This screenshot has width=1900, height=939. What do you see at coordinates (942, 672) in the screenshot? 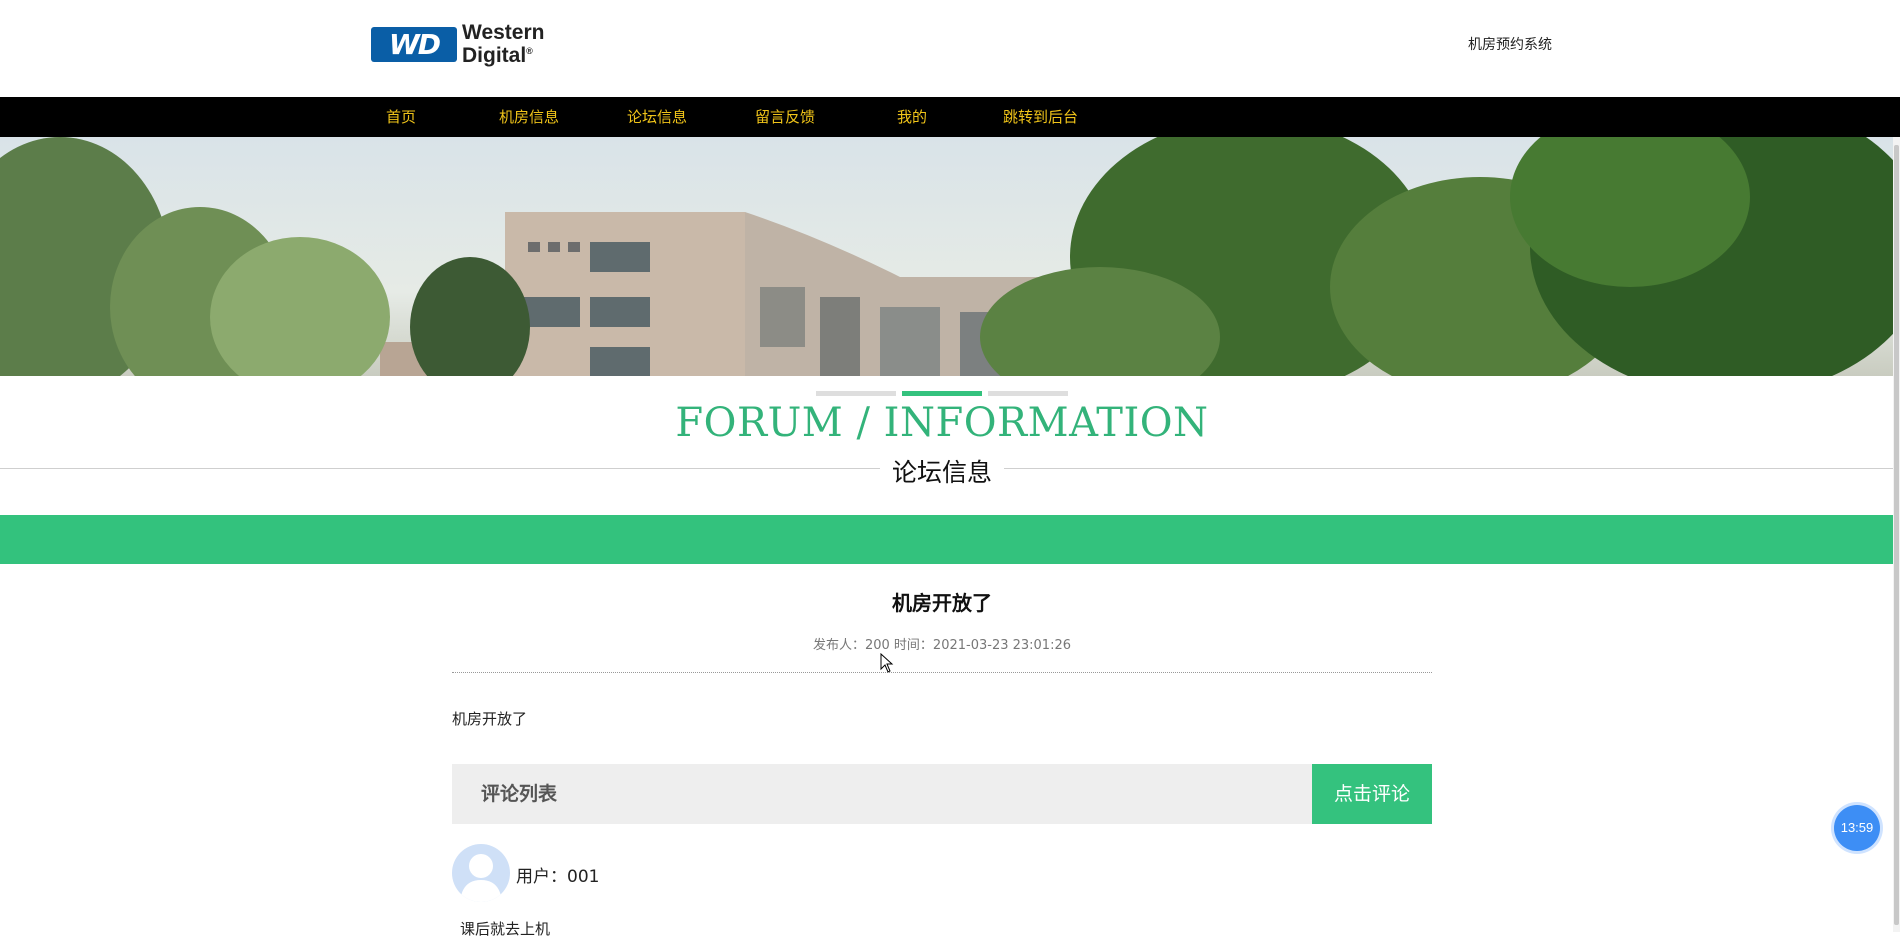
I see `post-divider` at bounding box center [942, 672].